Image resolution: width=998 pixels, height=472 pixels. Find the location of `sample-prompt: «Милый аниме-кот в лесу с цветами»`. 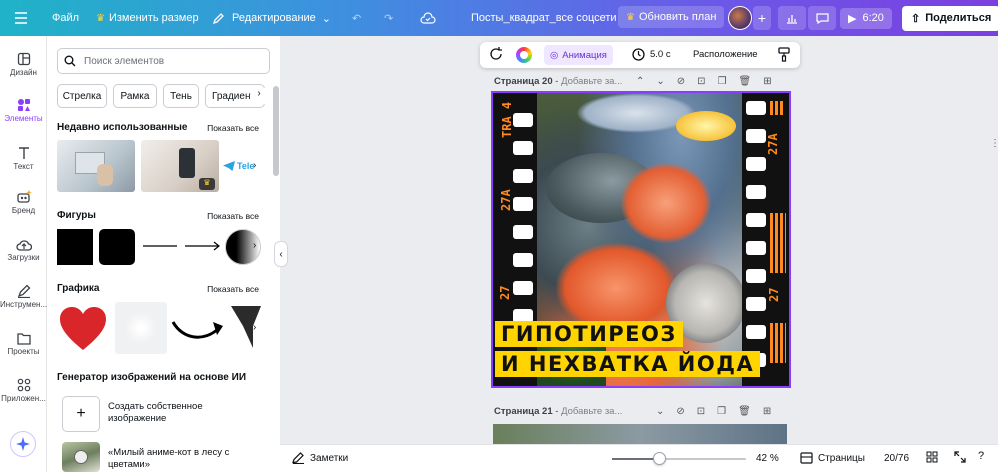

sample-prompt: «Милый аниме-кот в лесу с цветами» is located at coordinates (173, 459).